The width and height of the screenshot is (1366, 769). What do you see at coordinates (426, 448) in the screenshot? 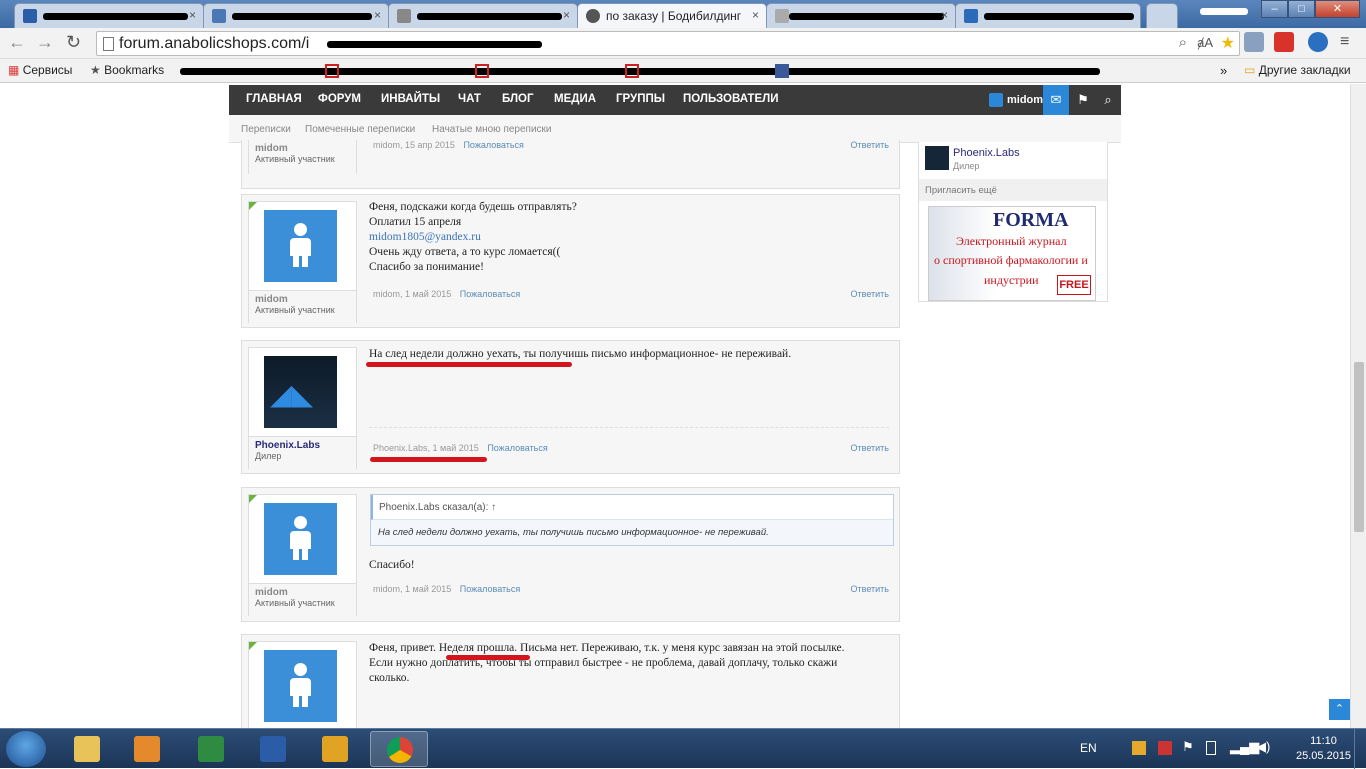
I see `message-date: Phoenix.Labs, 1 май 2015` at bounding box center [426, 448].